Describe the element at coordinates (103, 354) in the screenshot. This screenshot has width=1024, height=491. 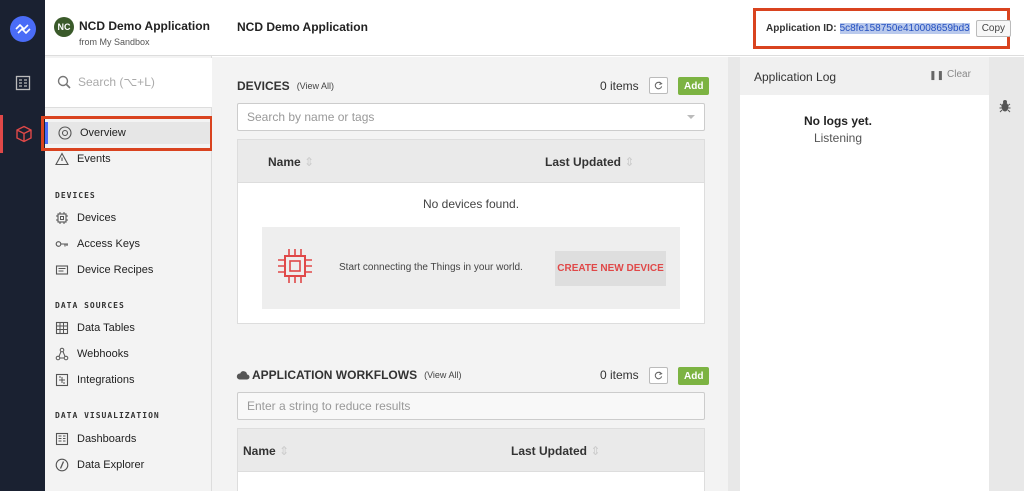
I see `sidebar-item-label: Webhooks` at that location.